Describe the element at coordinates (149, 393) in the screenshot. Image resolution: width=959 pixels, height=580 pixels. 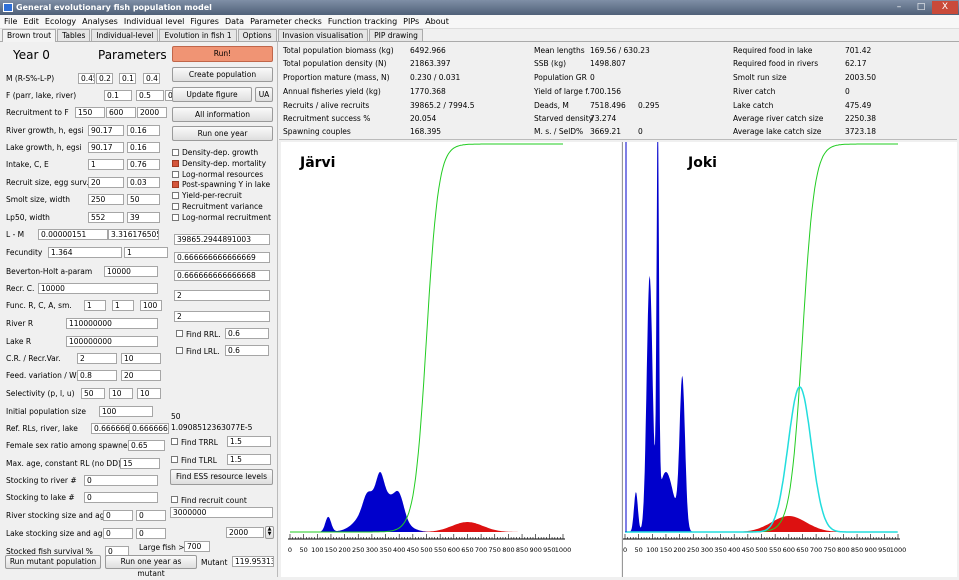
I see `param-input-18-2: 10` at that location.